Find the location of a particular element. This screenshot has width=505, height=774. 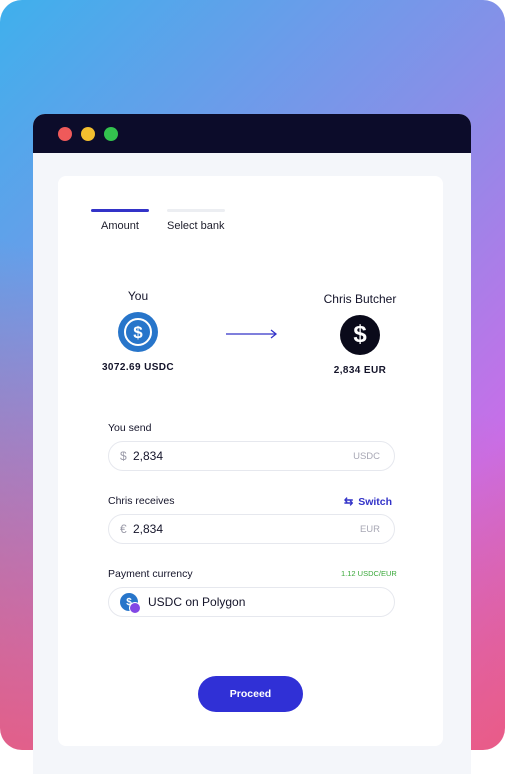

maximize-window-button is located at coordinates (111, 134).